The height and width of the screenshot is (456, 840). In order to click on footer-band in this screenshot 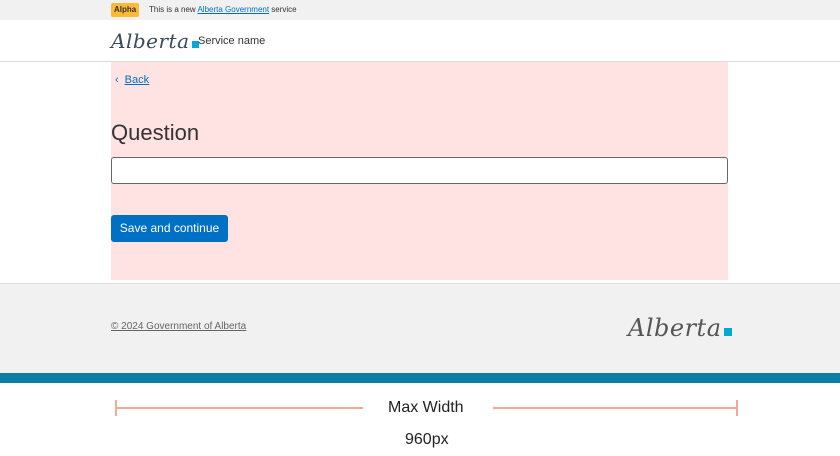, I will do `click(420, 378)`.